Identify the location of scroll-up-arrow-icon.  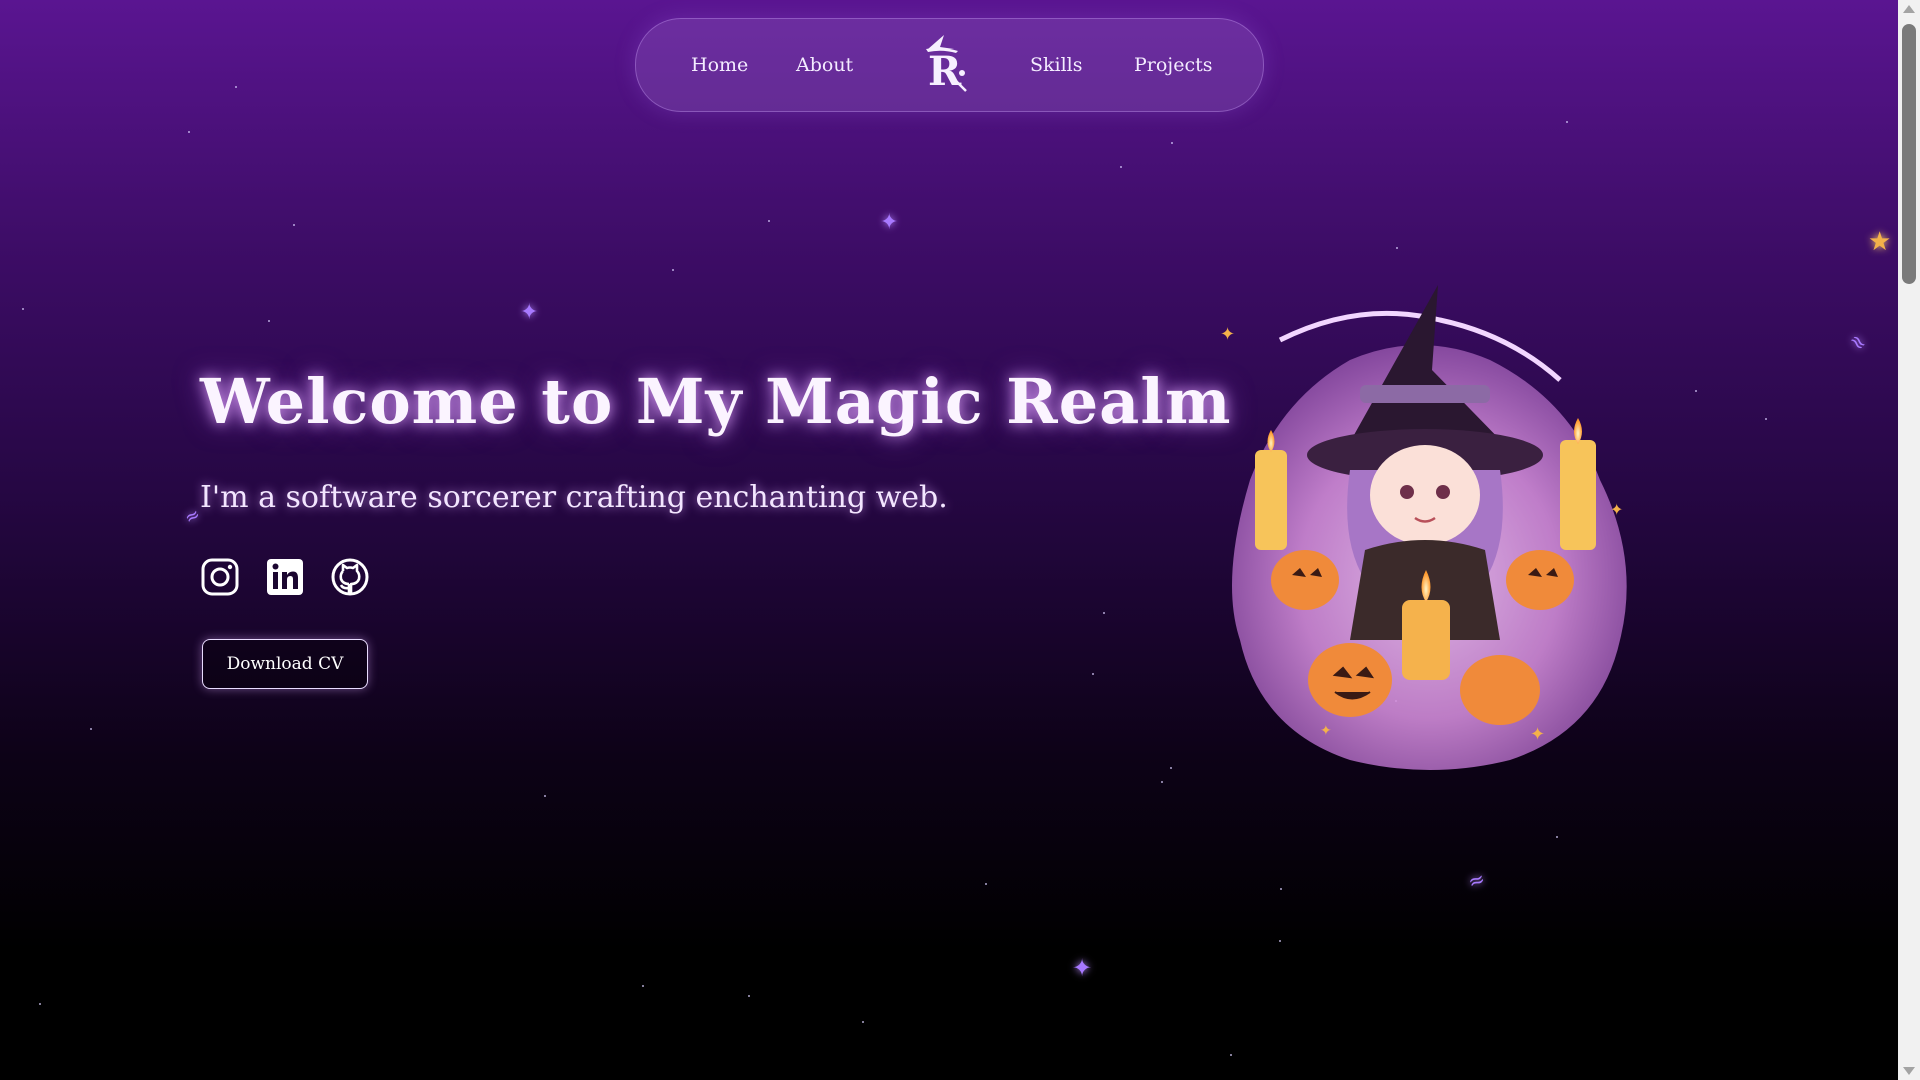
(1909, 9).